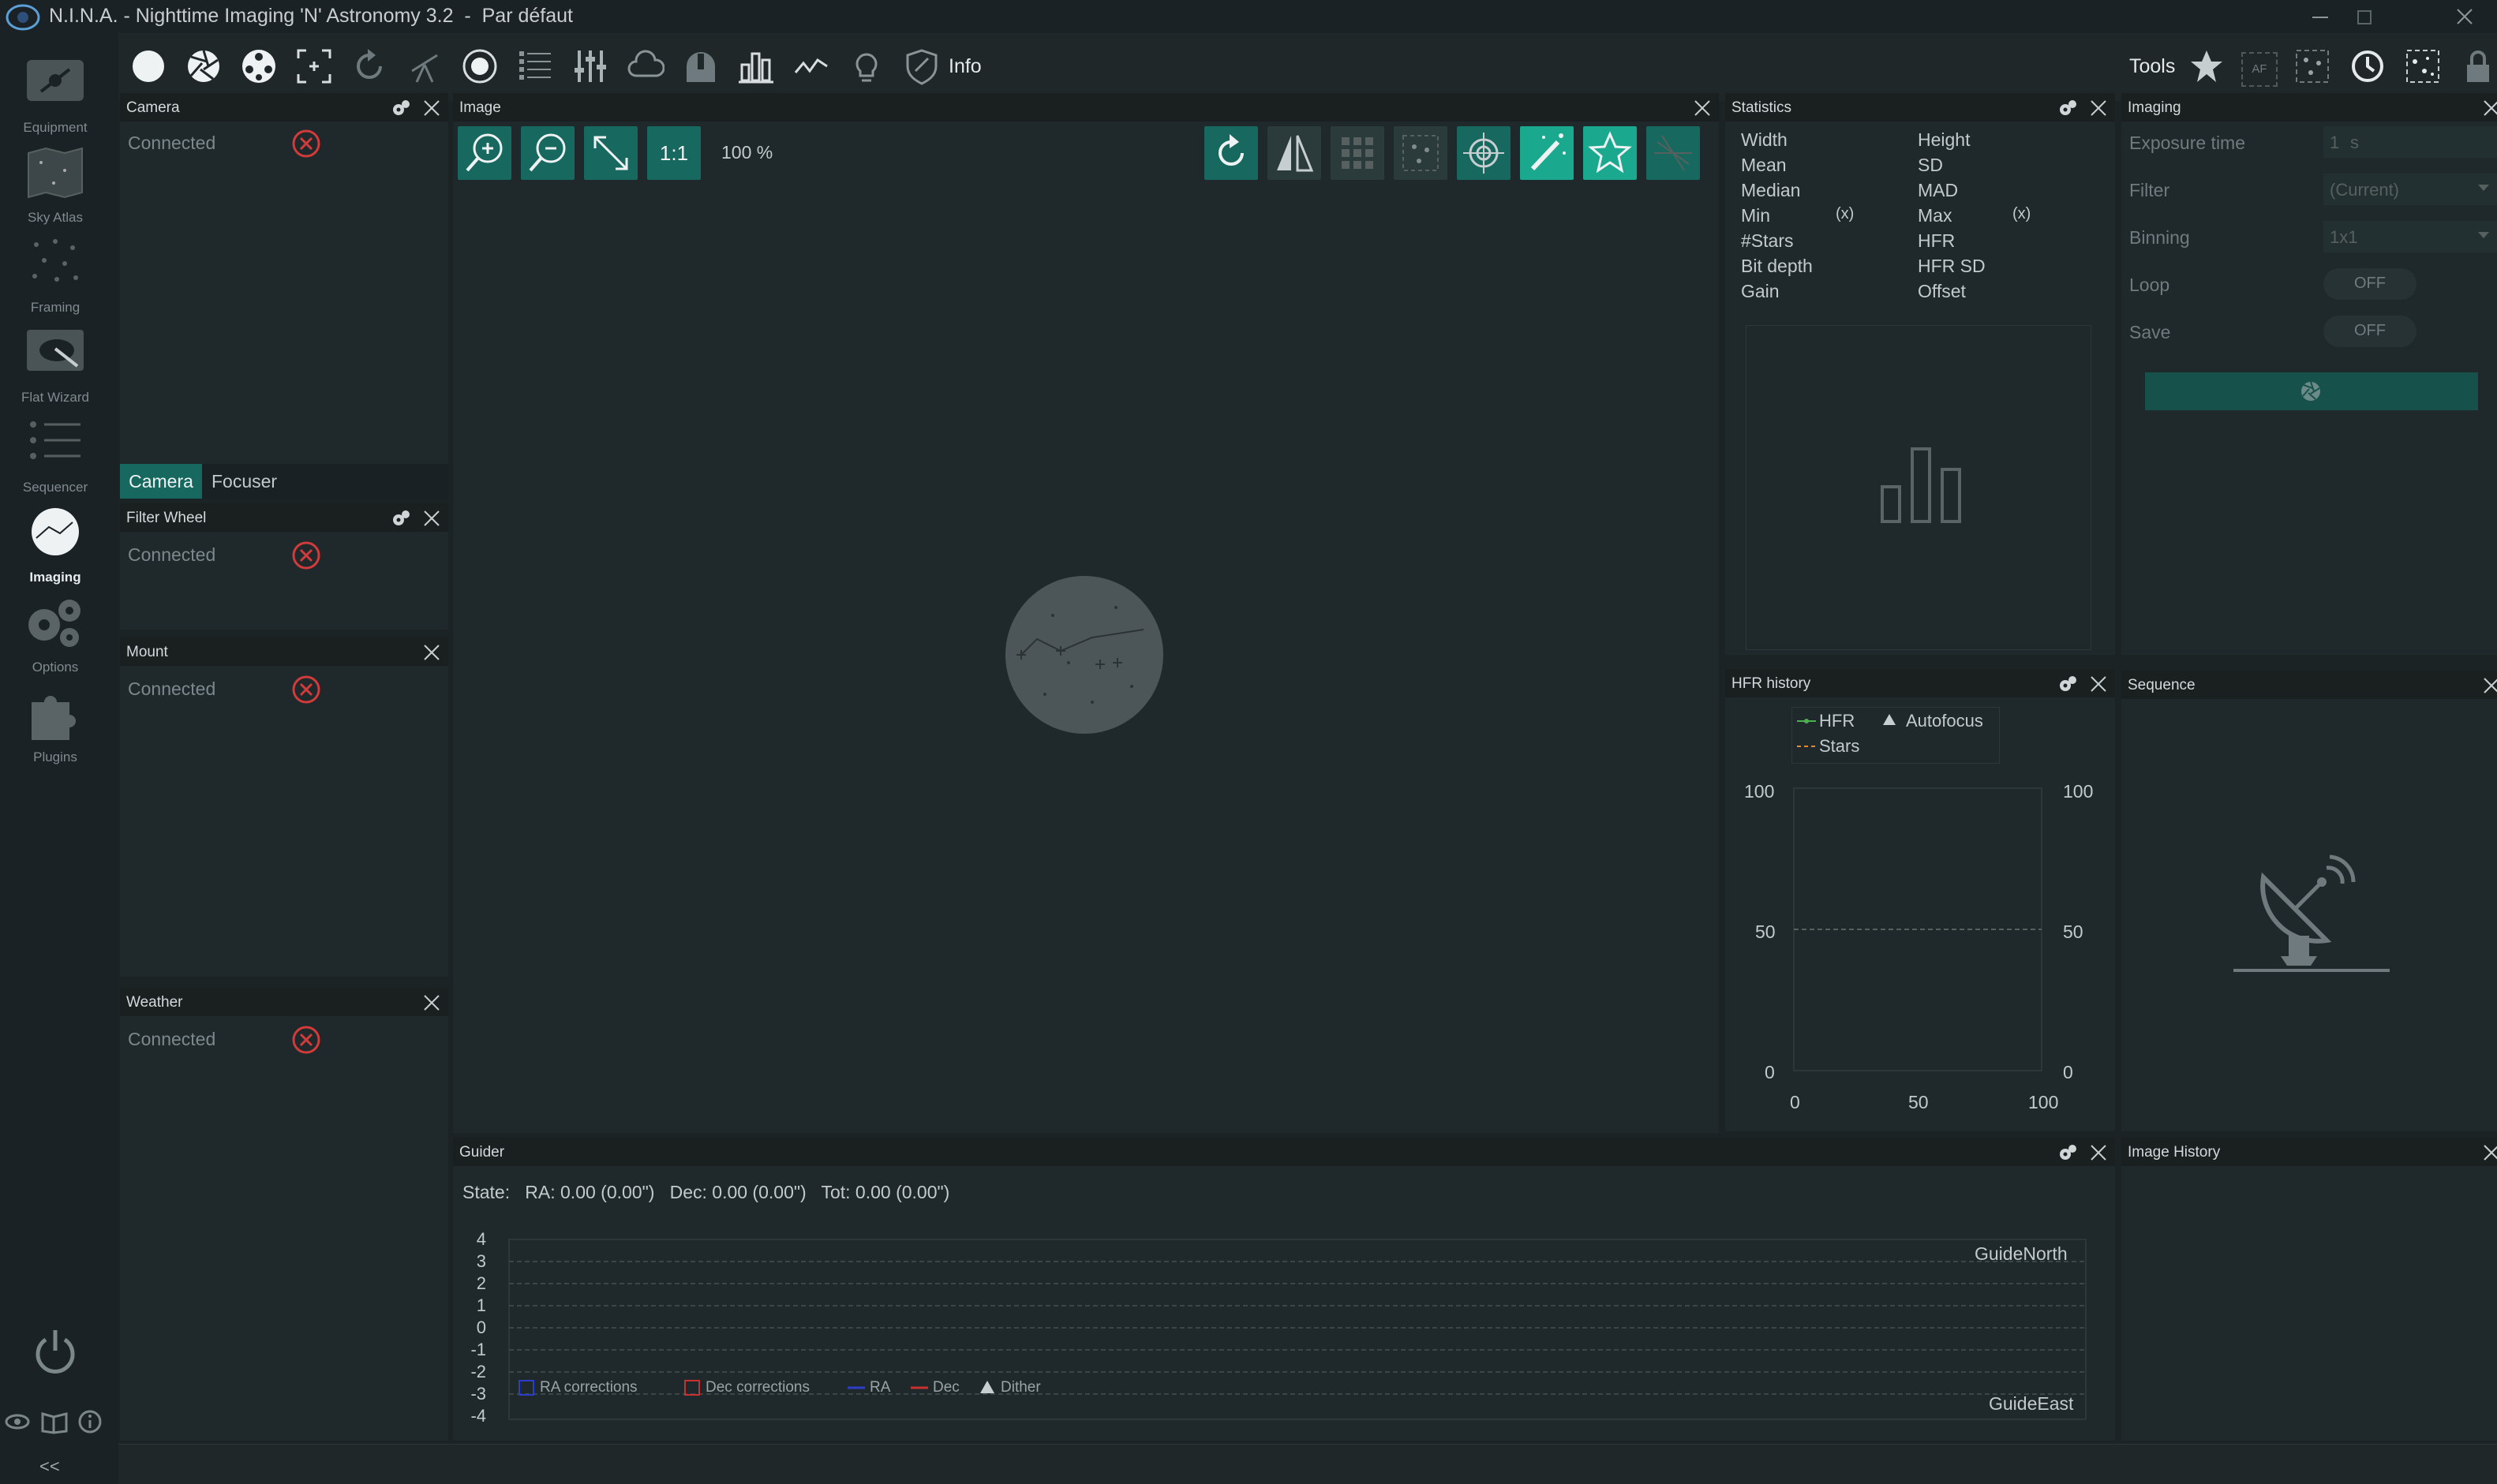  I want to click on stat-label: Min, so click(1756, 215).